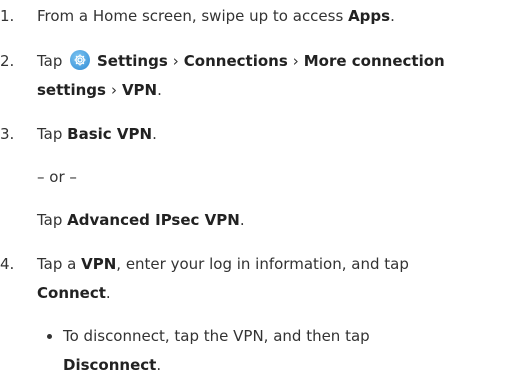 Image resolution: width=523 pixels, height=388 pixels. Describe the element at coordinates (57, 177) in the screenshot. I see `or-text: – or –` at that location.